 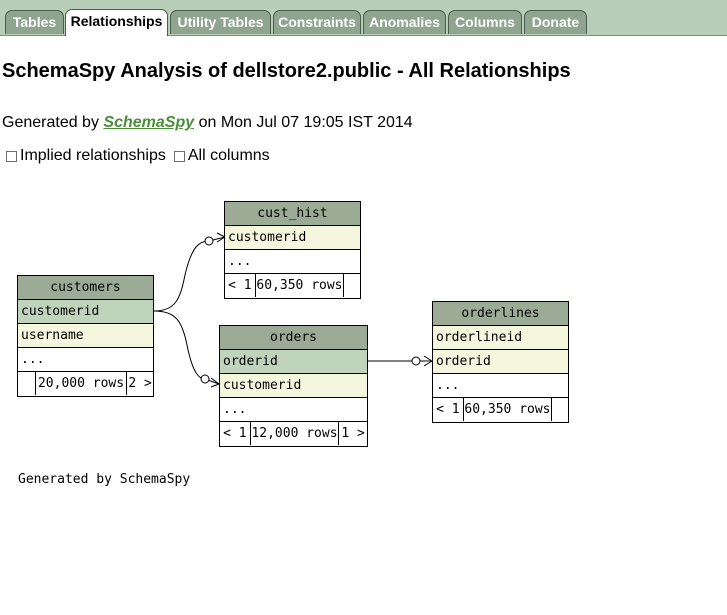 What do you see at coordinates (82, 383) in the screenshot?
I see `row-count: 20,000 rows` at bounding box center [82, 383].